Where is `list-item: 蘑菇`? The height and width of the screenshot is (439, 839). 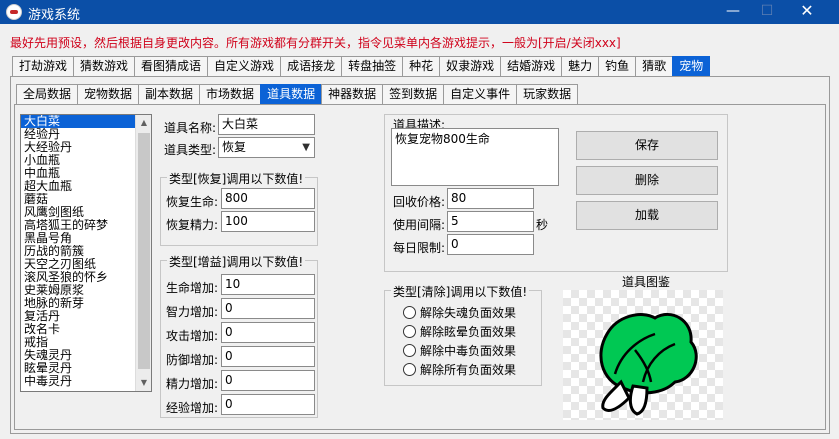 list-item: 蘑菇 is located at coordinates (79, 199).